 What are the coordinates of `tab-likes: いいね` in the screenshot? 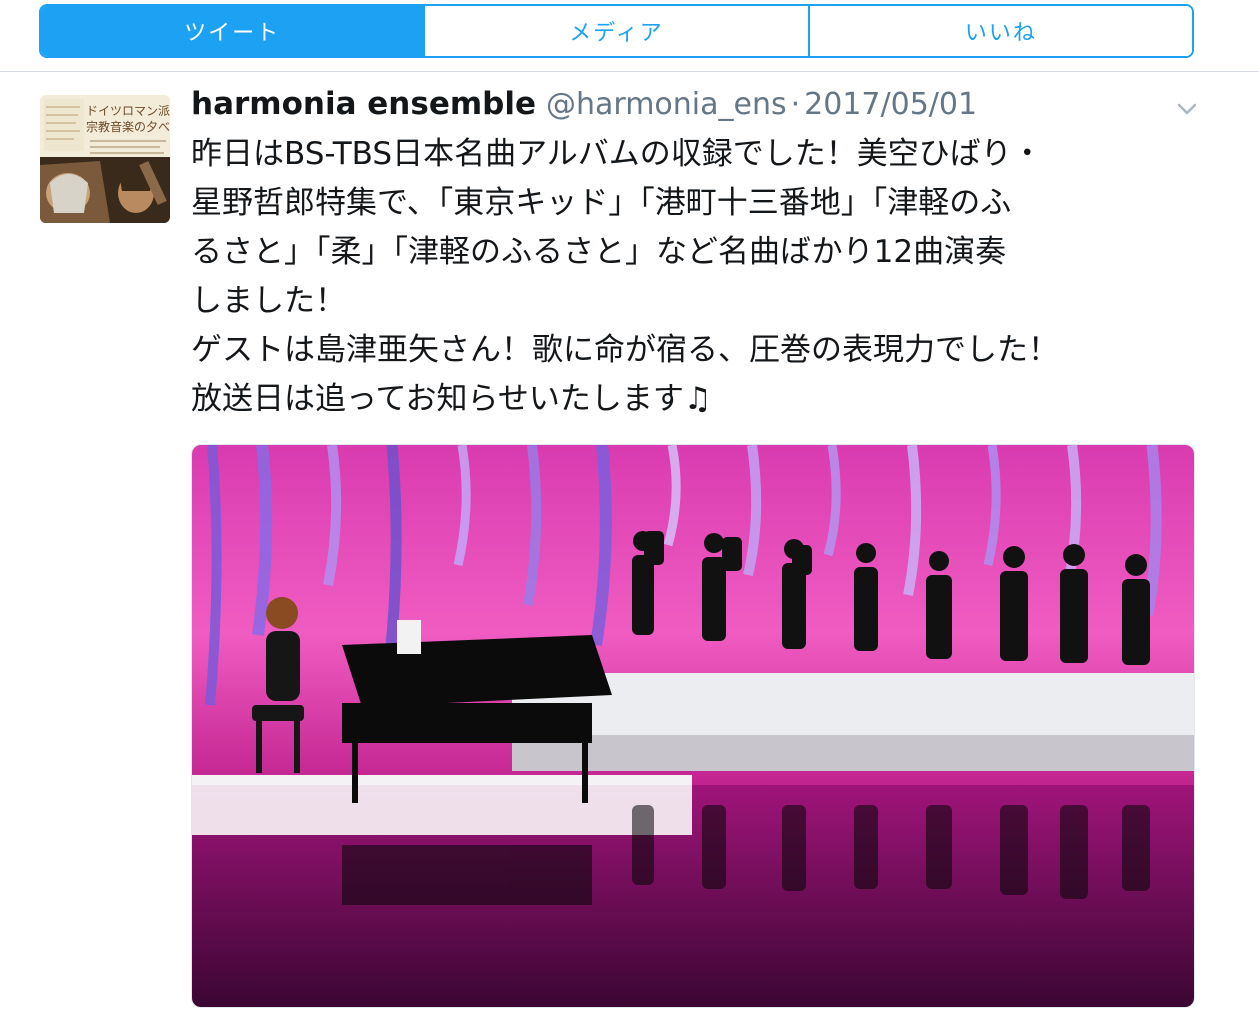 It's located at (999, 31).